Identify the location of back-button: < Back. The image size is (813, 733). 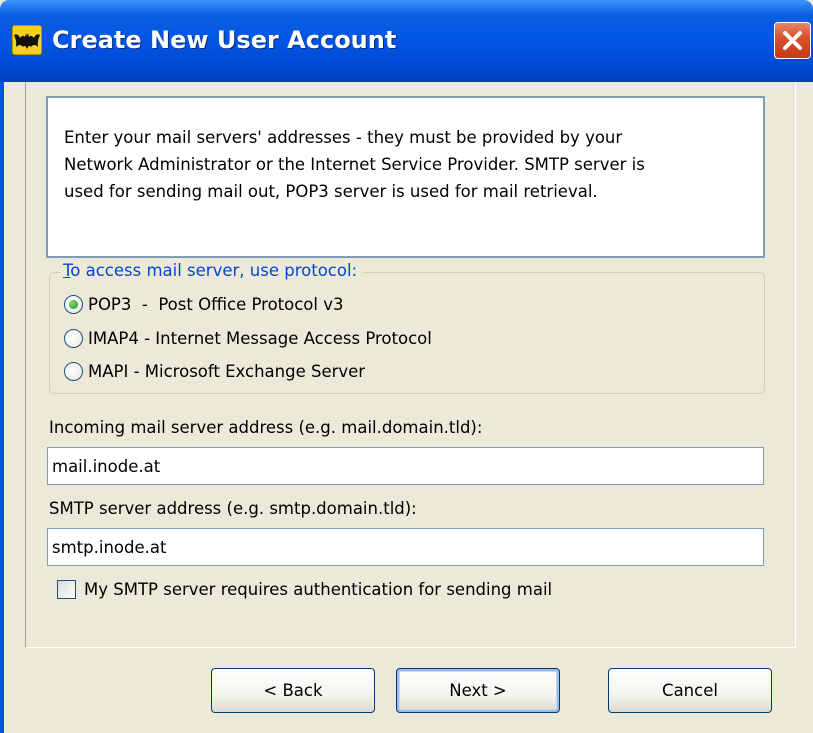
(293, 690).